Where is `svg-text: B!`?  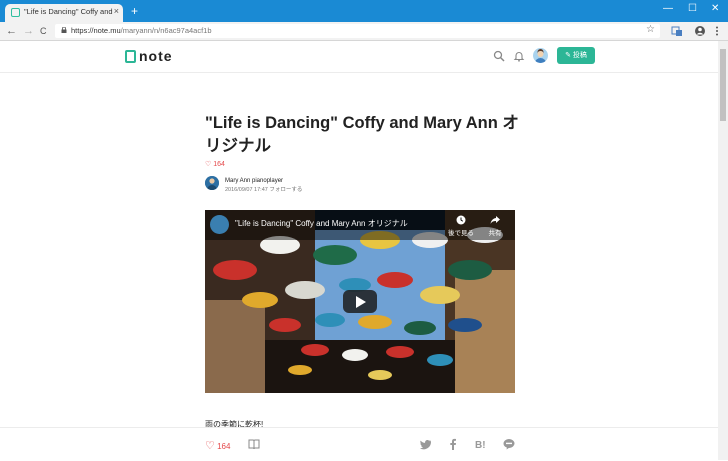
svg-text: B! is located at coordinates (480, 445).